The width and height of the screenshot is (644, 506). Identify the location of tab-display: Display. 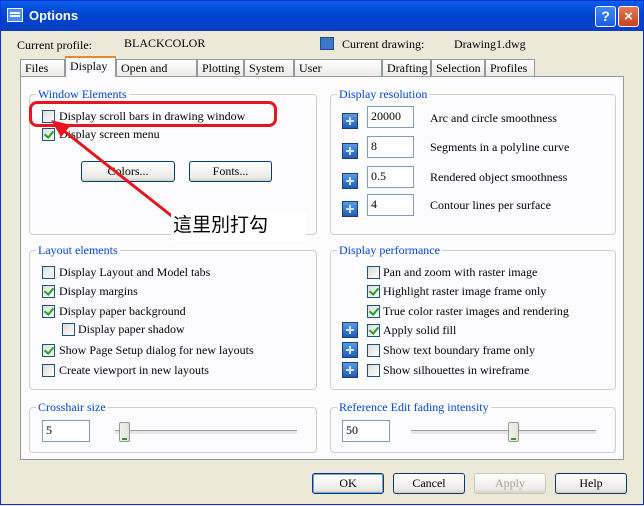
(90, 66).